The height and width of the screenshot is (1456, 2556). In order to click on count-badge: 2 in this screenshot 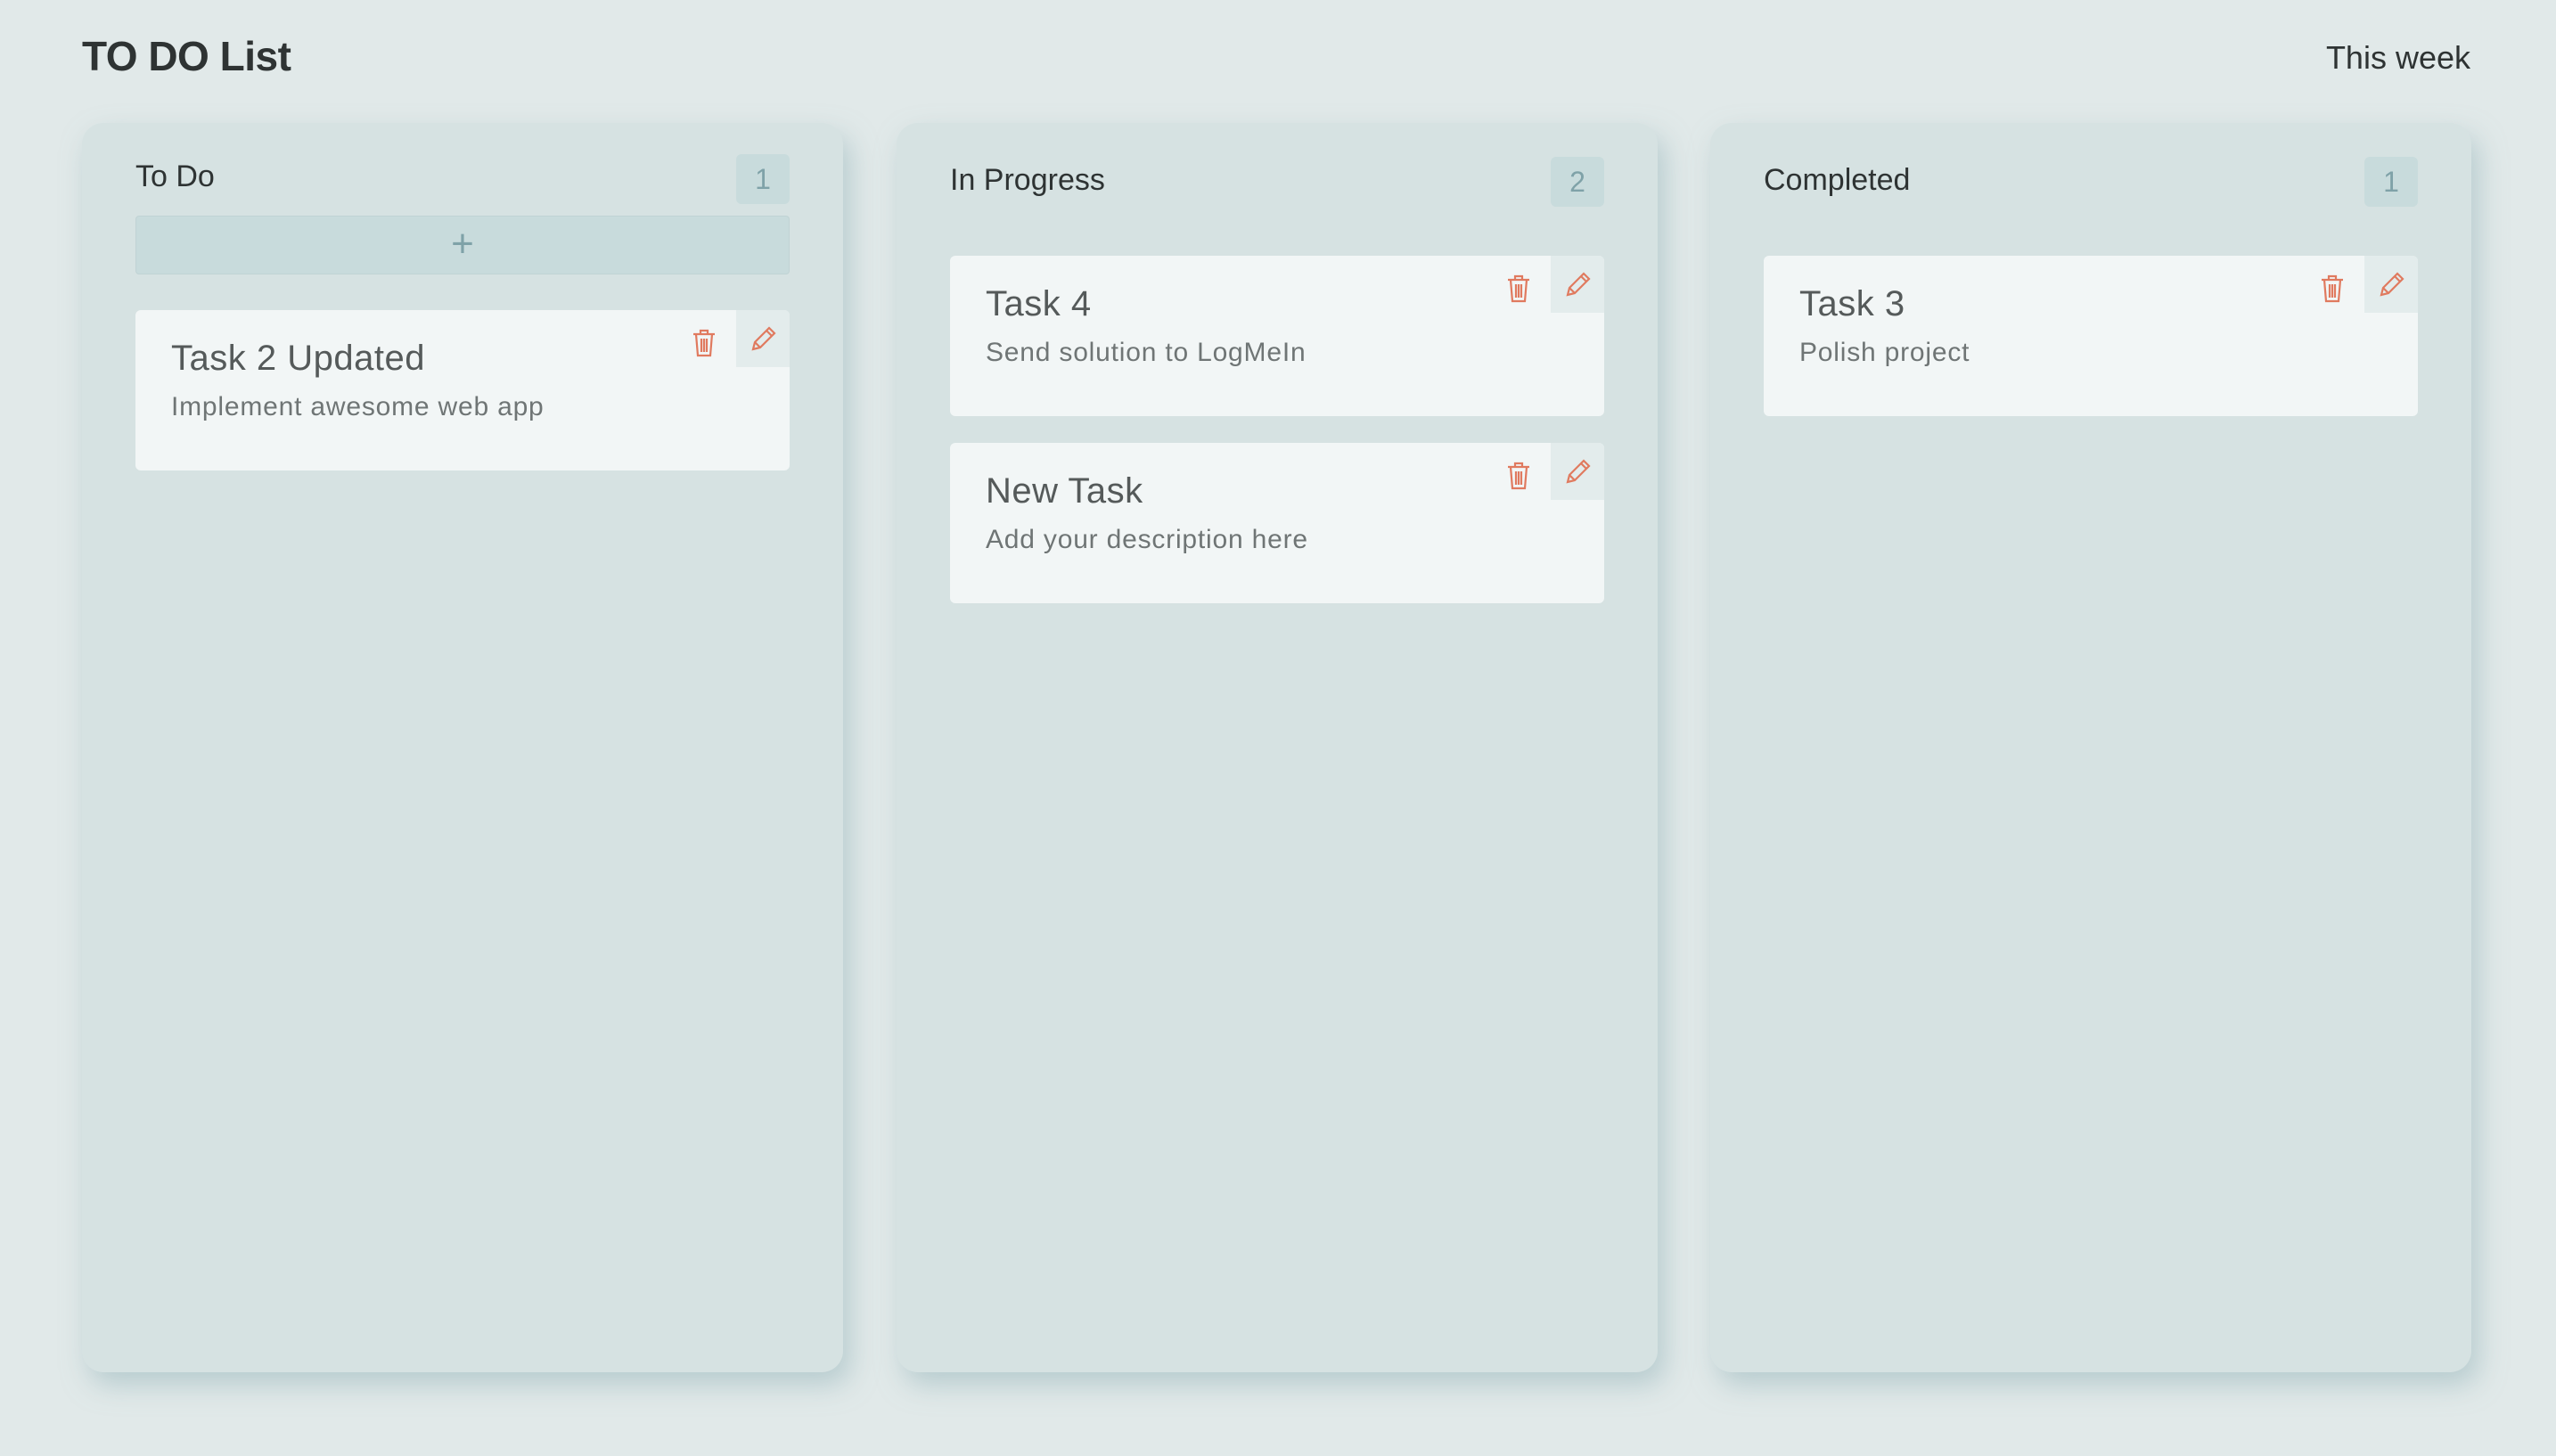, I will do `click(1577, 182)`.